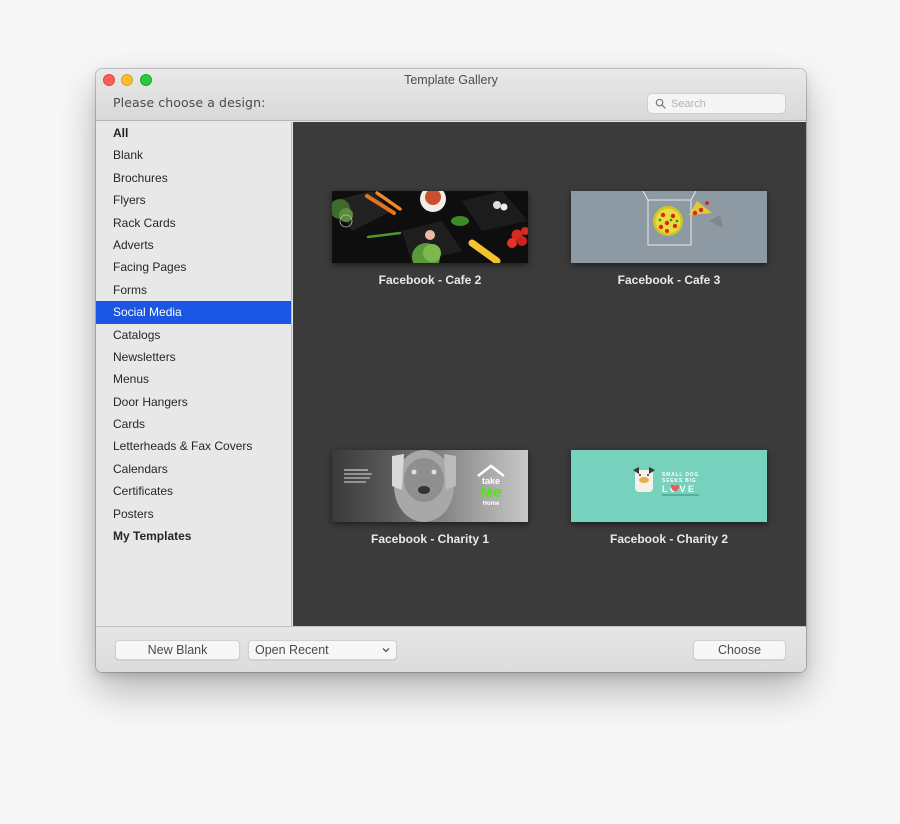  What do you see at coordinates (189, 102) in the screenshot?
I see `choose-design-prompt: Please choose a design:` at bounding box center [189, 102].